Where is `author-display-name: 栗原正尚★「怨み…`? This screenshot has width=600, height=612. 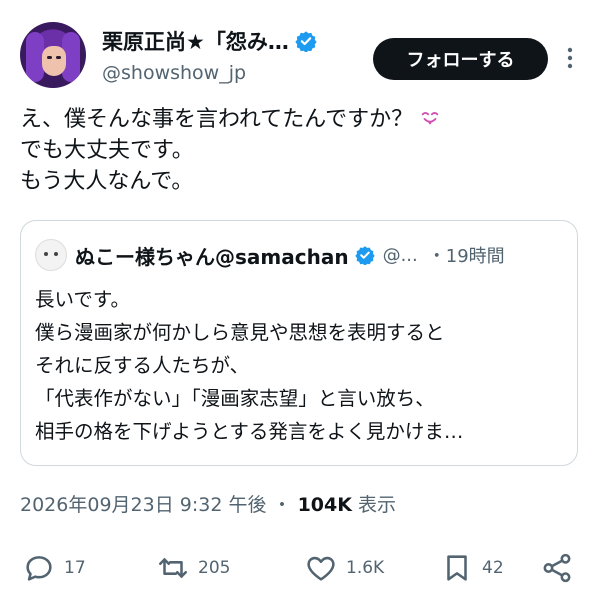 author-display-name: 栗原正尚★「怨み… is located at coordinates (195, 41).